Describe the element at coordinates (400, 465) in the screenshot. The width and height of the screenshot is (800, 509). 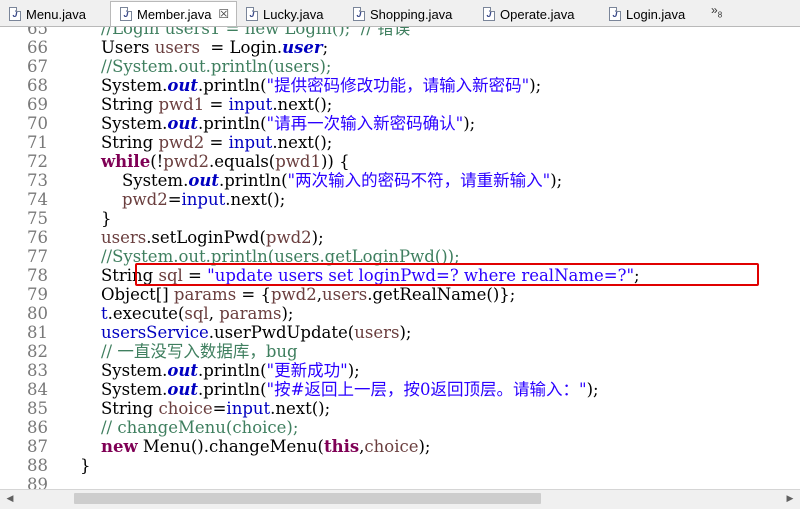
I see `code-line: 88 }` at that location.